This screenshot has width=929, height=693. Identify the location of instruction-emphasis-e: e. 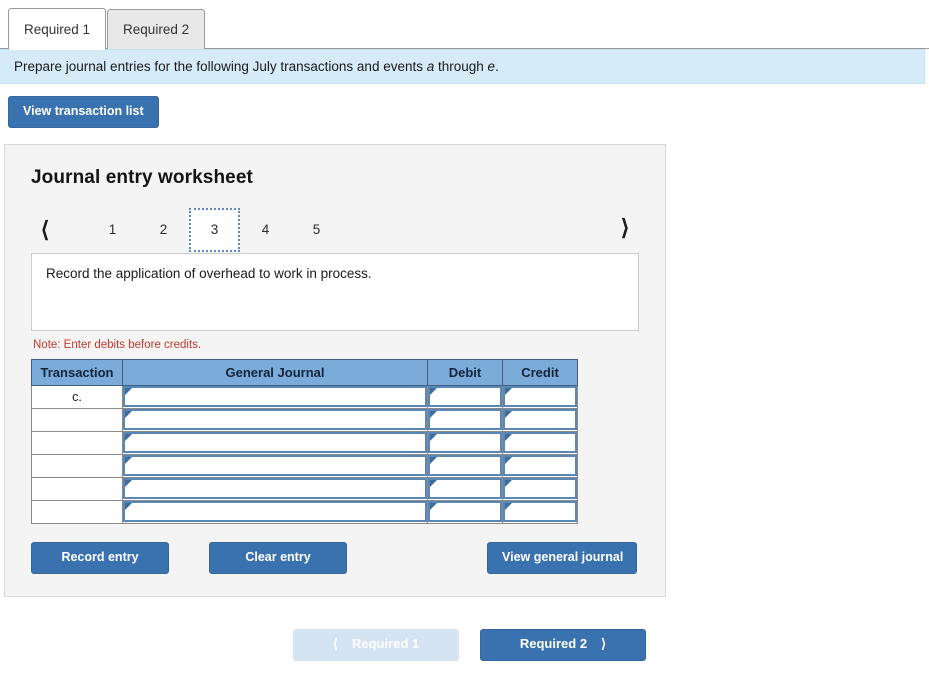
(491, 66).